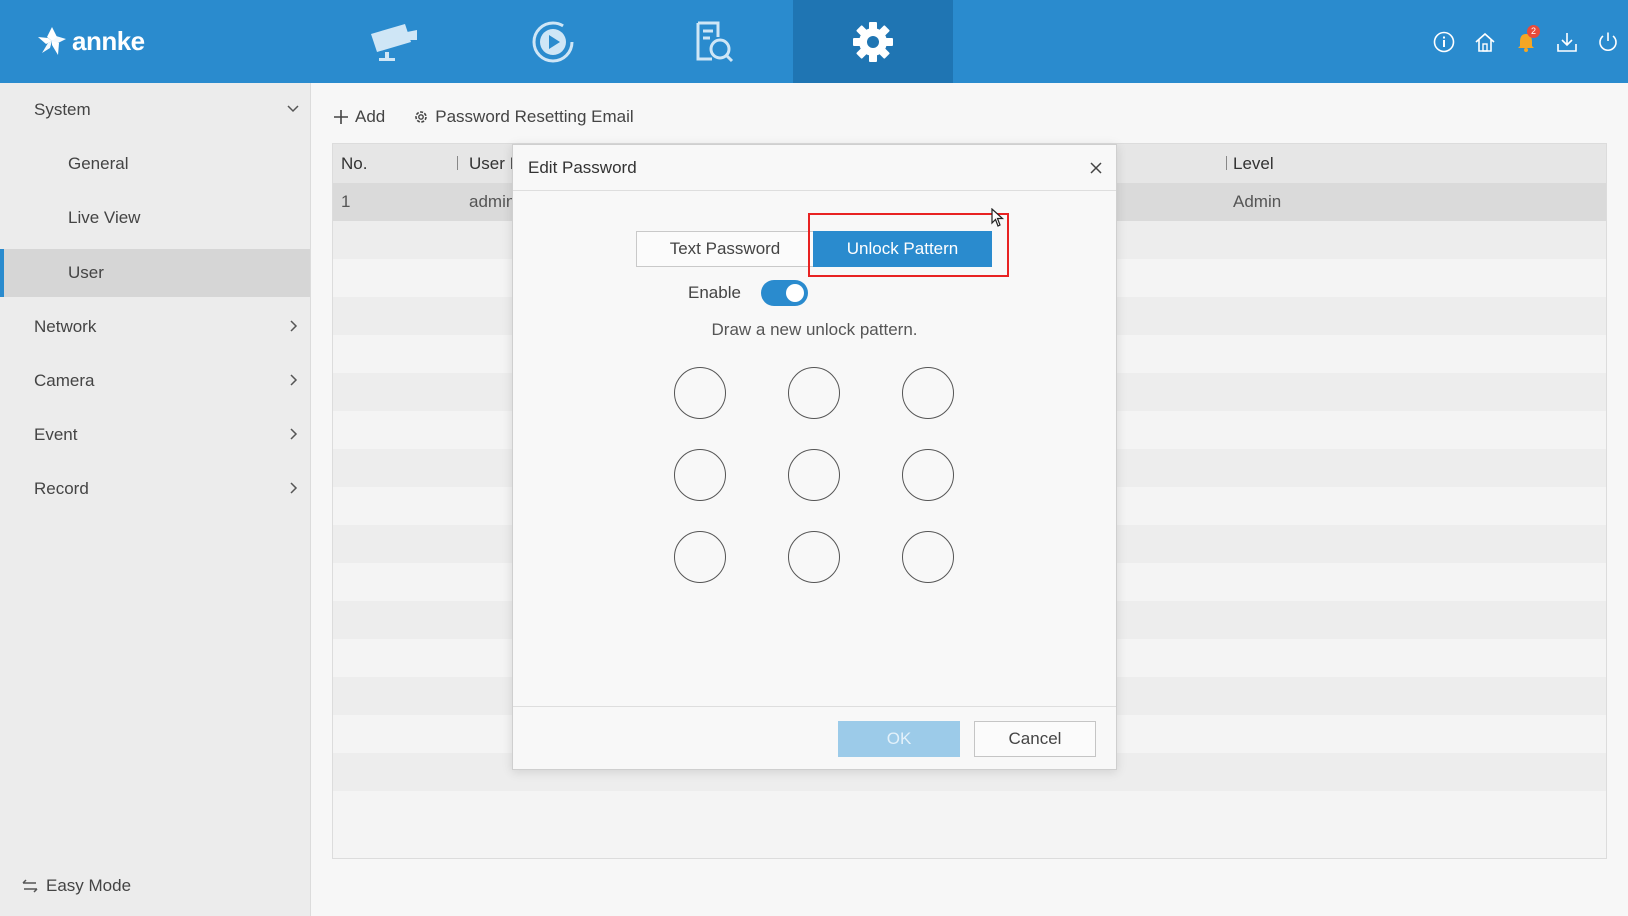 Image resolution: width=1628 pixels, height=916 pixels. What do you see at coordinates (155, 273) in the screenshot?
I see `sidebar-item-user: User` at bounding box center [155, 273].